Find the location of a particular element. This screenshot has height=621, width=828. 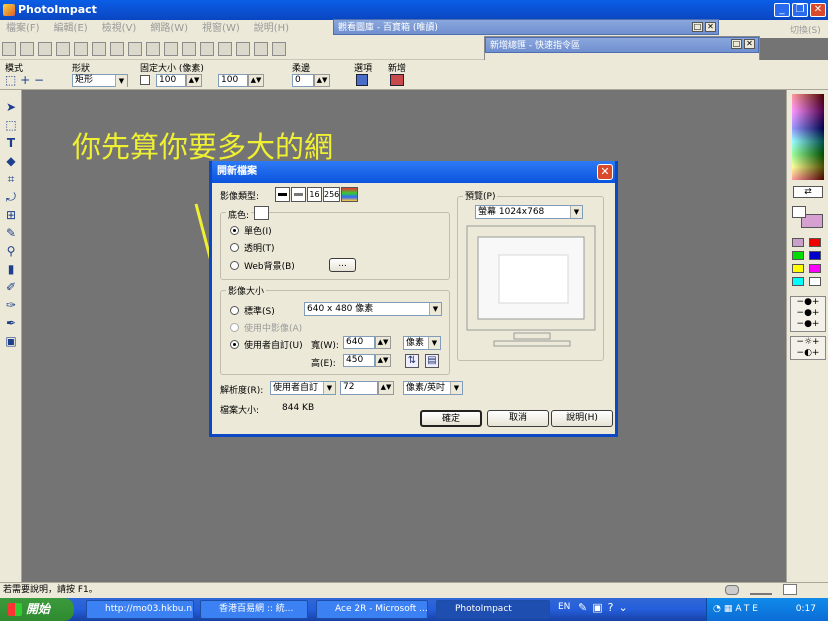

swatch-cyan is located at coordinates (798, 281).